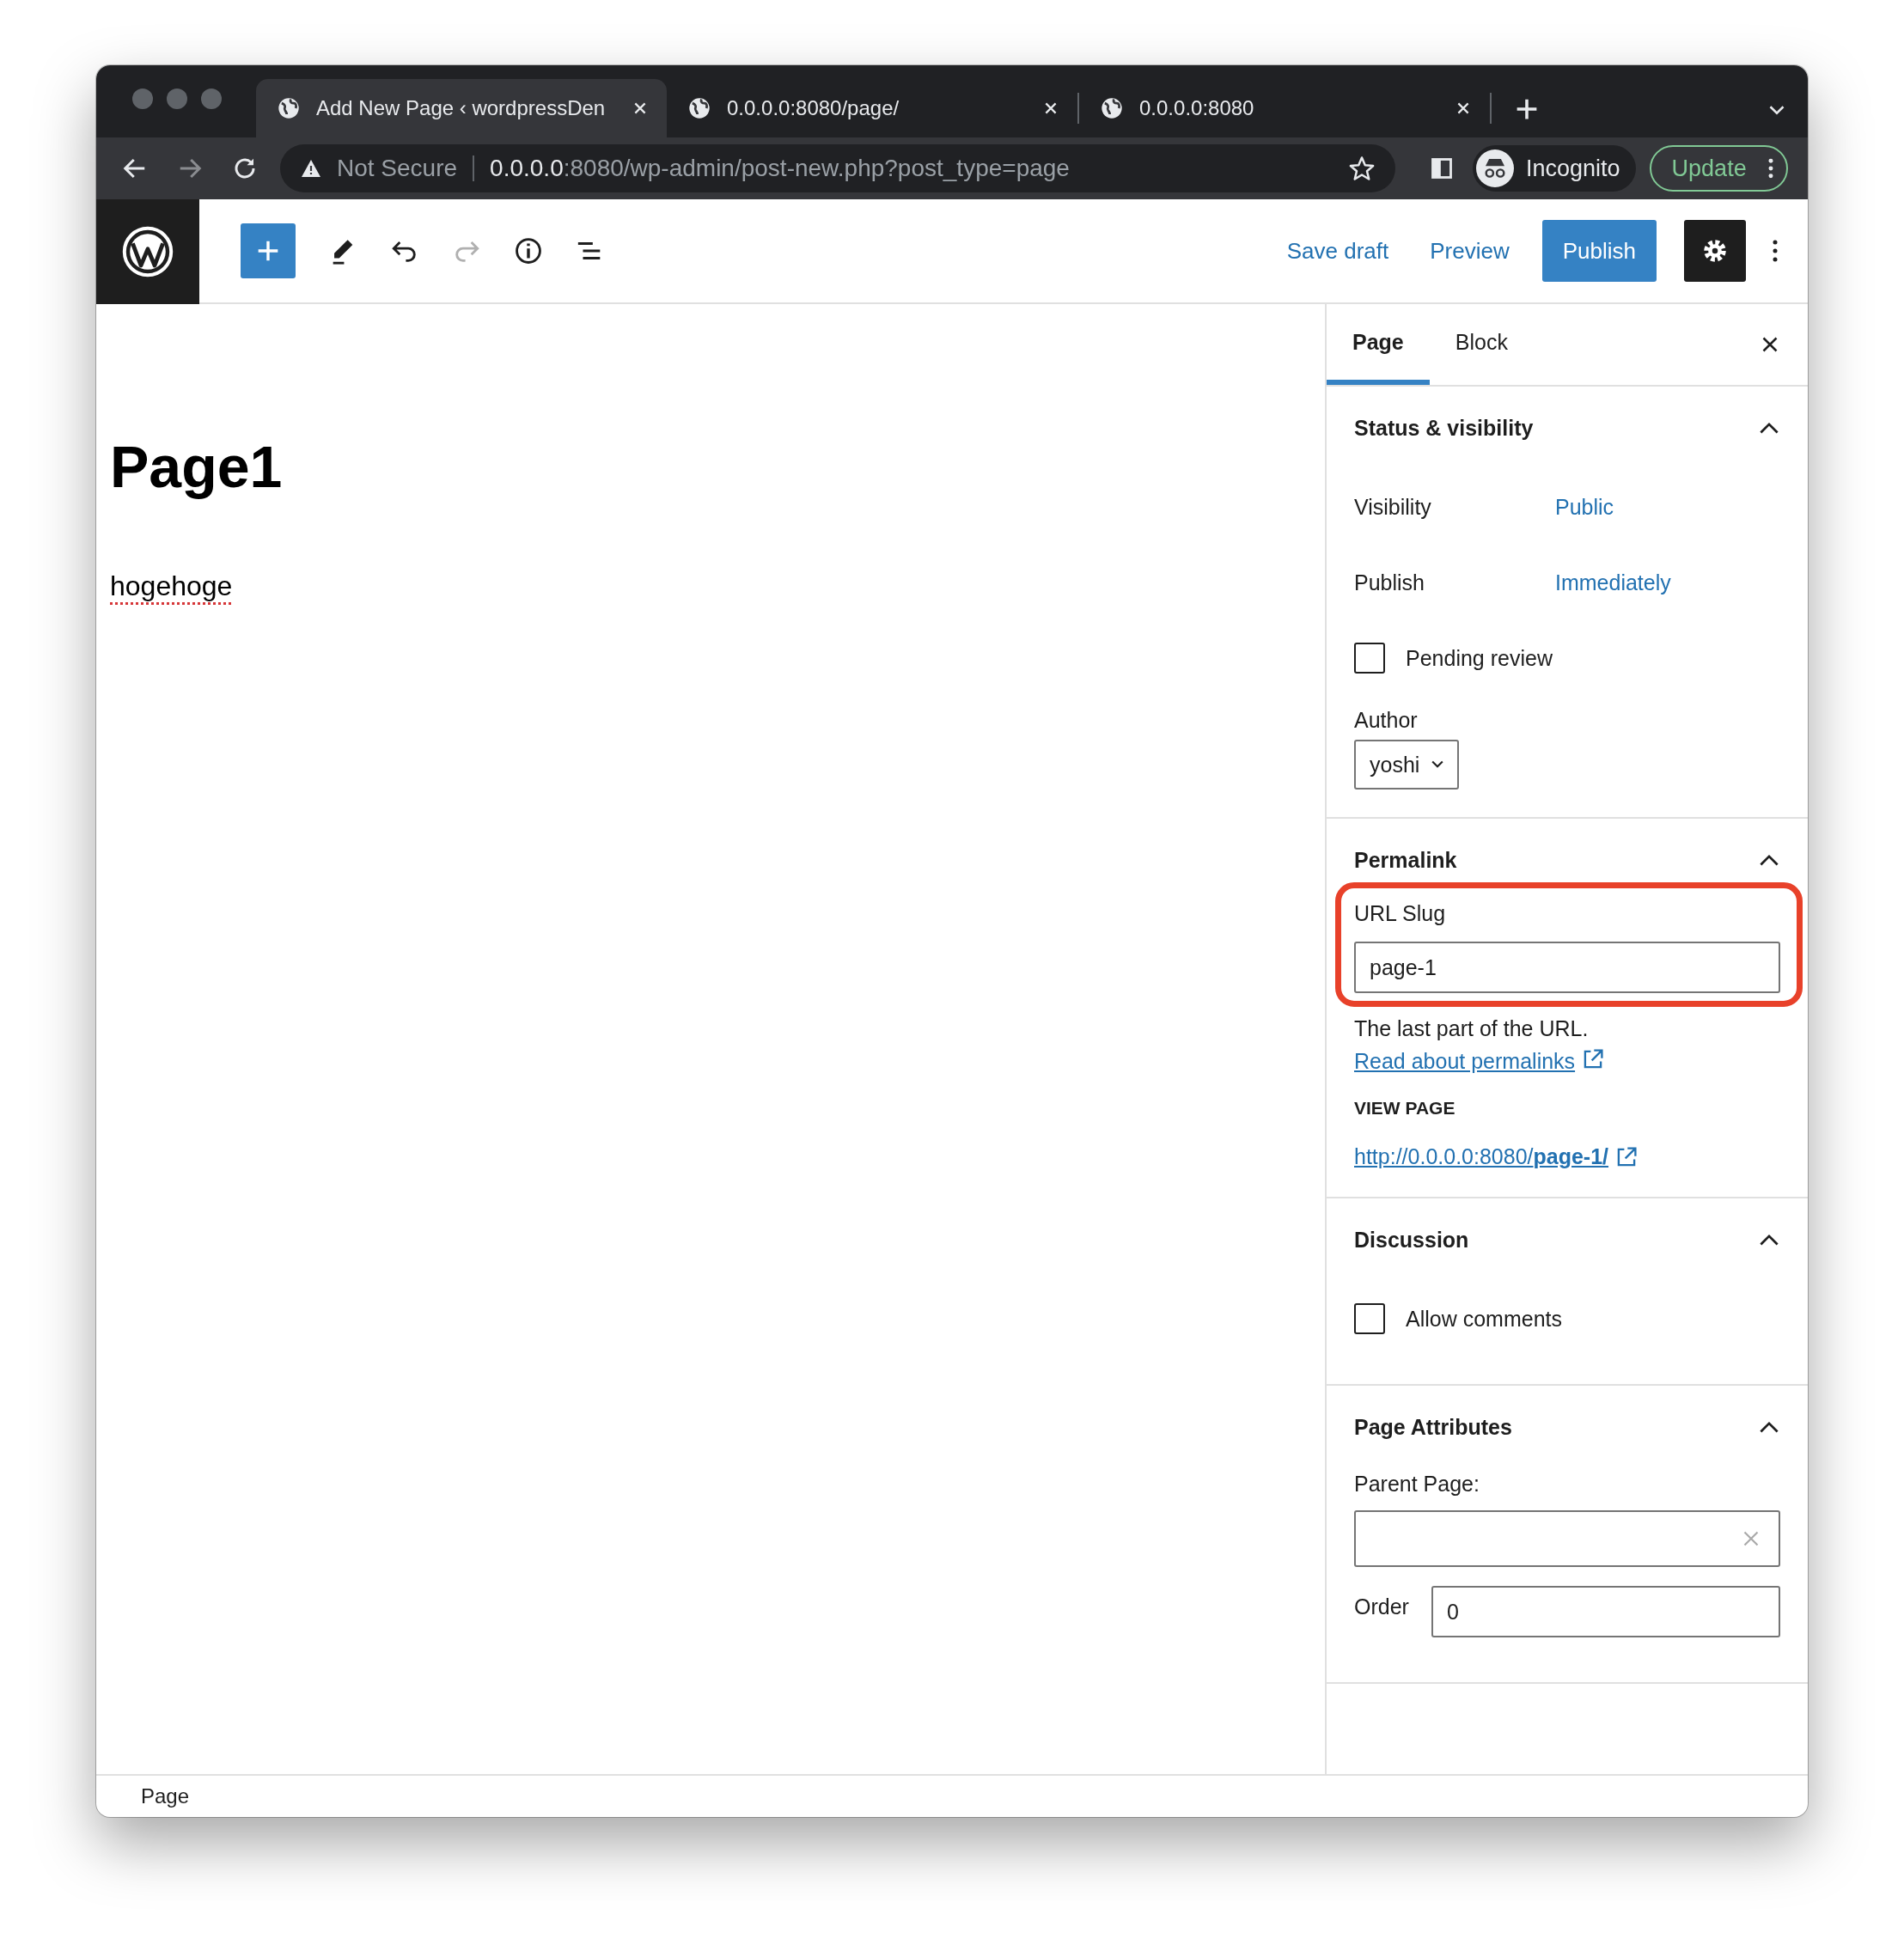 The width and height of the screenshot is (1904, 1945). Describe the element at coordinates (1567, 1538) in the screenshot. I see `parent-page-combobox` at that location.